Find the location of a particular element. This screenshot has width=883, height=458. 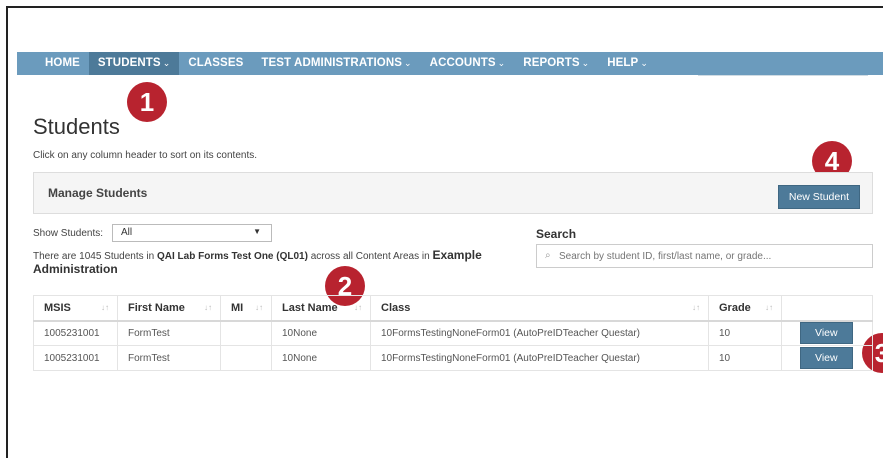

column-header-actions is located at coordinates (827, 308).